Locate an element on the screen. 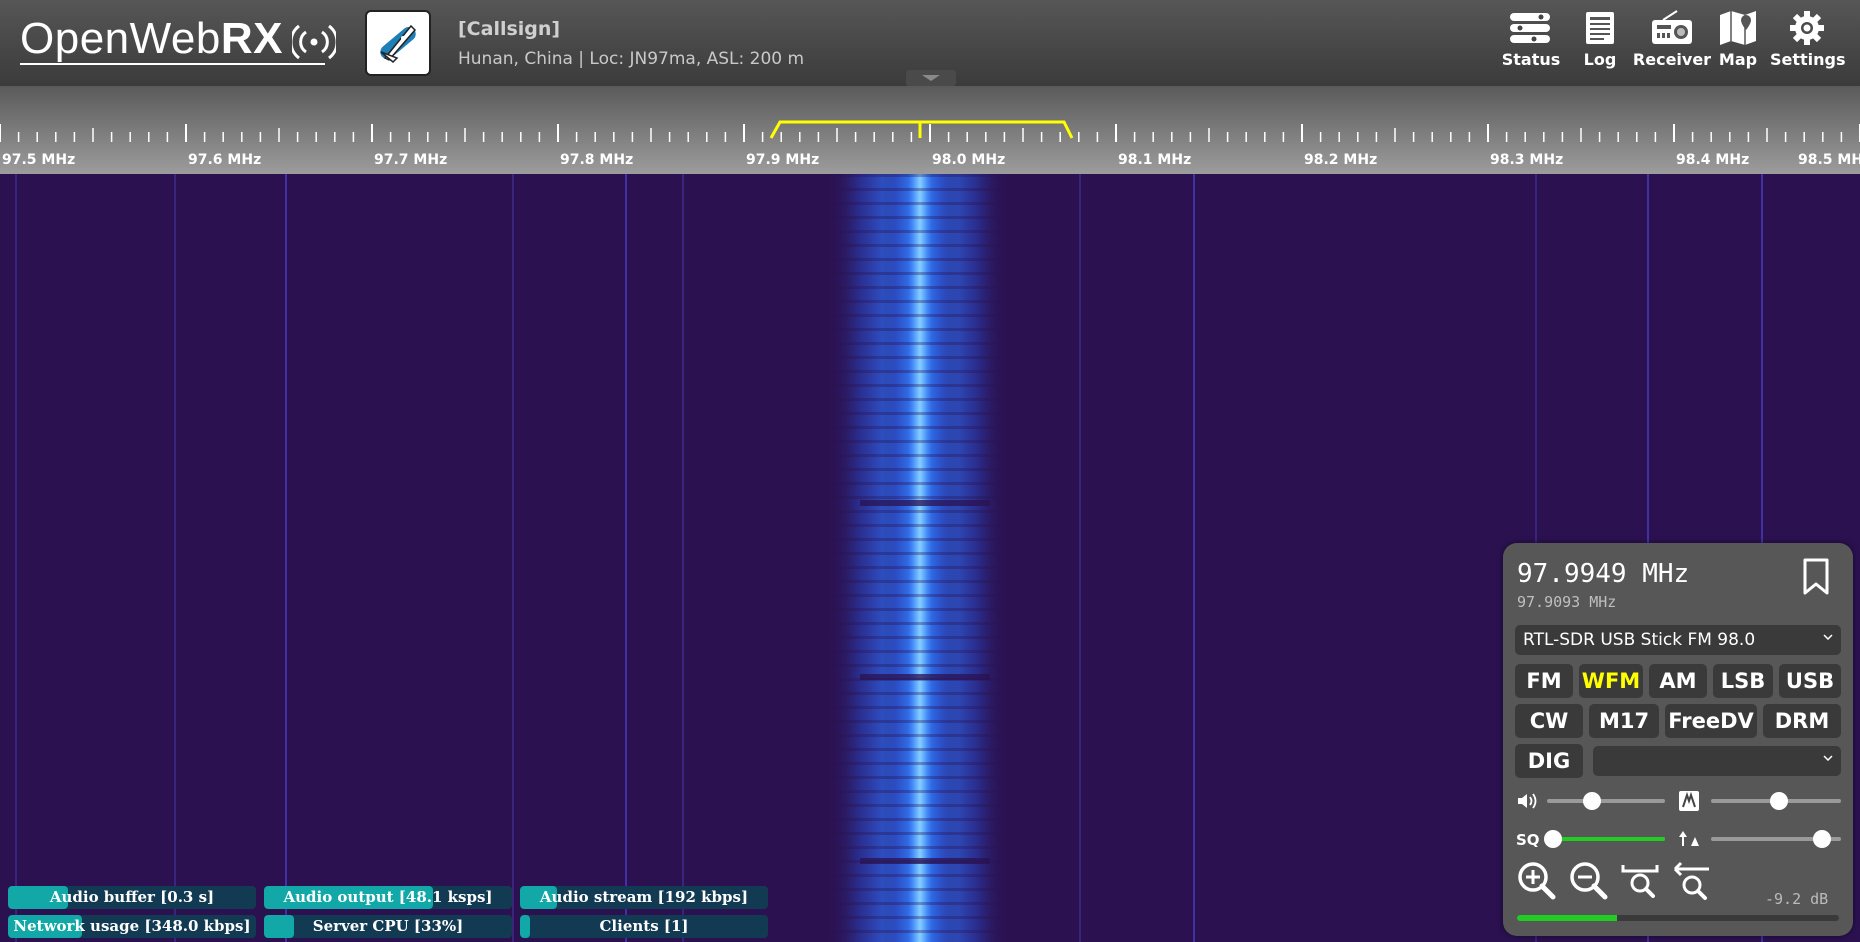  gain-slider-thumb is located at coordinates (1778, 801).